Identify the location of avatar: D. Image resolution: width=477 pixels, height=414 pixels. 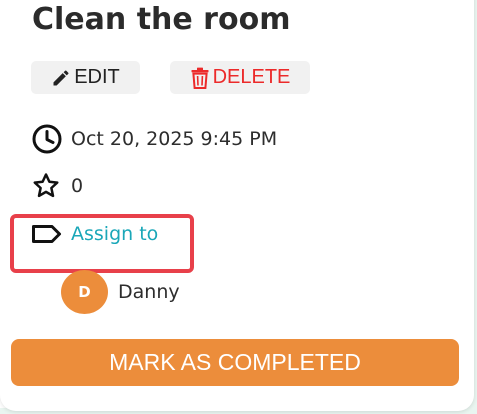
(84, 292).